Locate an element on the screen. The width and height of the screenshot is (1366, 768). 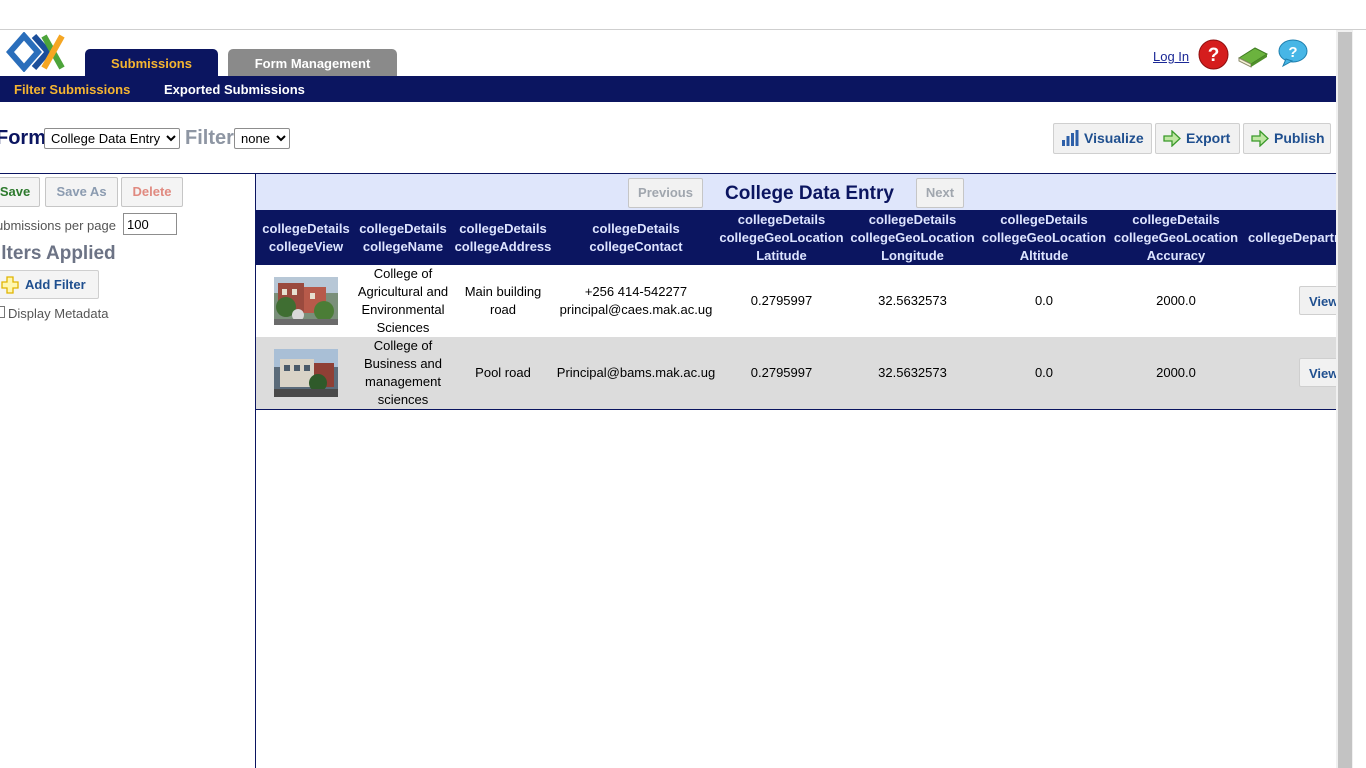
column-header-line: collegeContact is located at coordinates (636, 246).